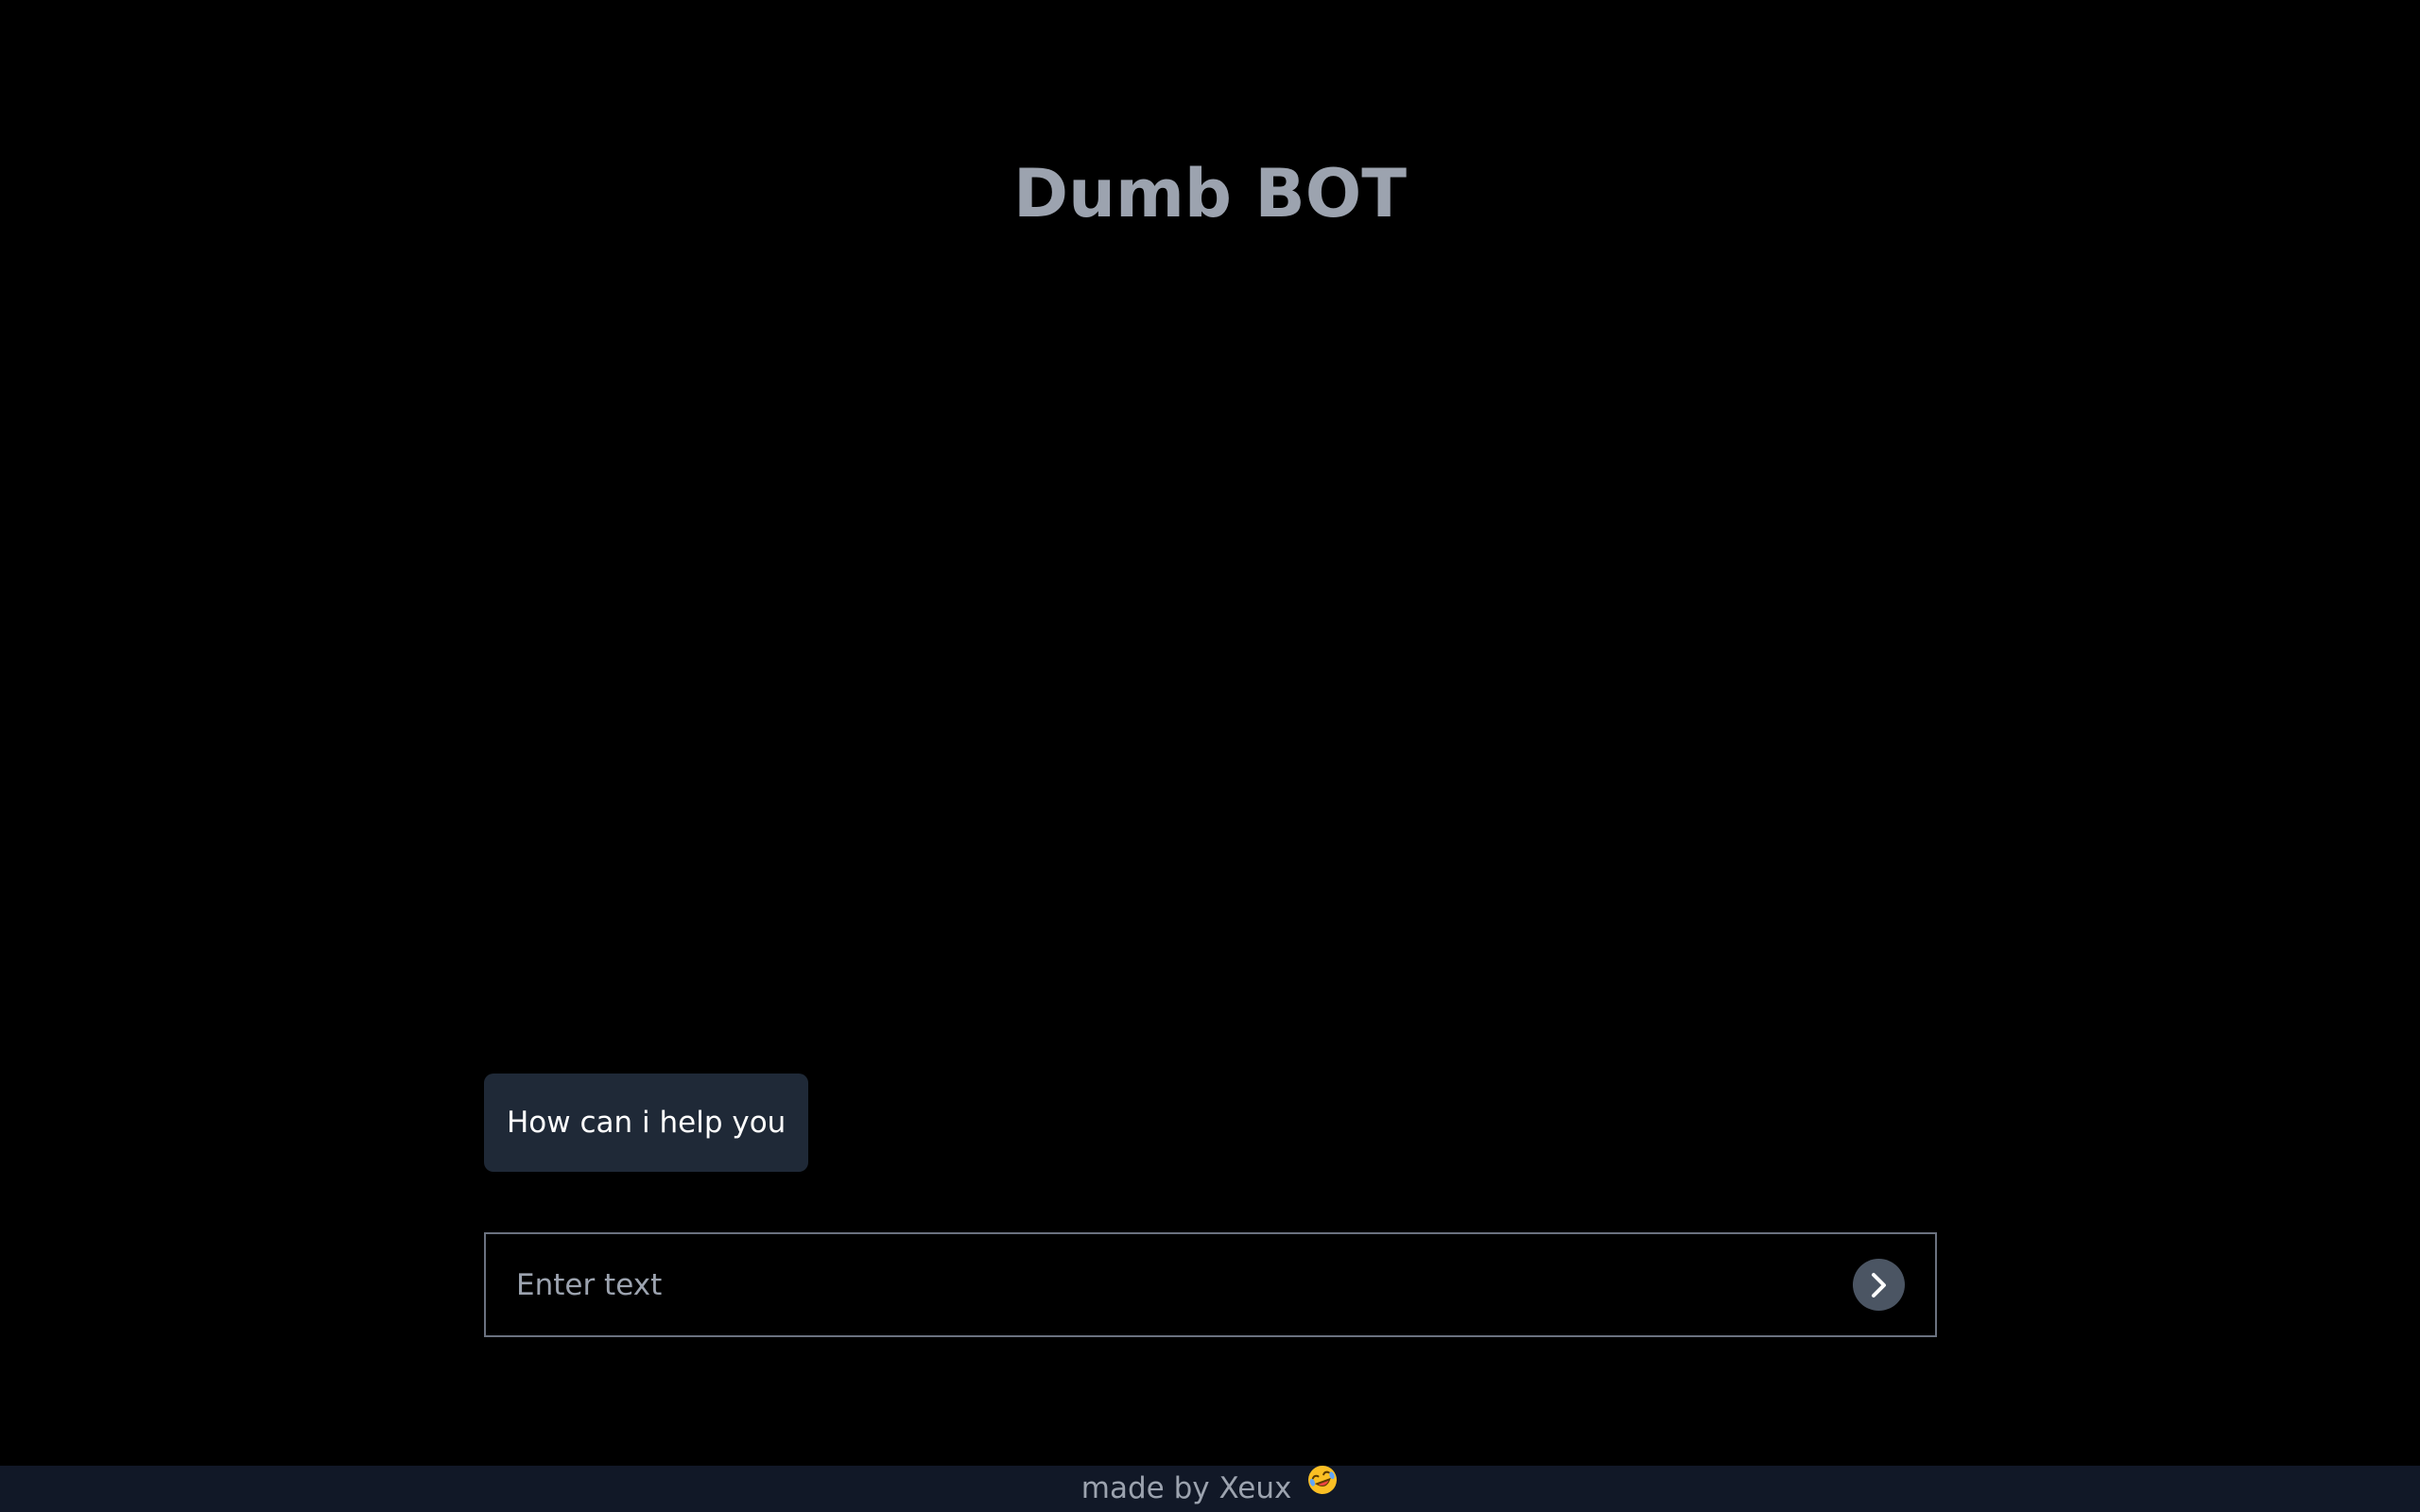  What do you see at coordinates (1147, 1284) in the screenshot?
I see `message-input` at bounding box center [1147, 1284].